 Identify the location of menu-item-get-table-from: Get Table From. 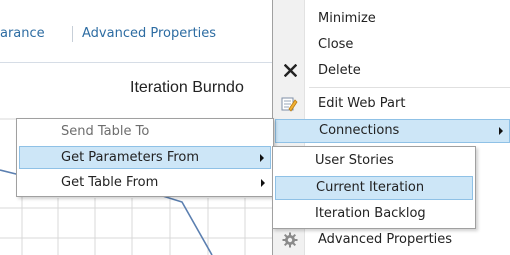
(145, 183).